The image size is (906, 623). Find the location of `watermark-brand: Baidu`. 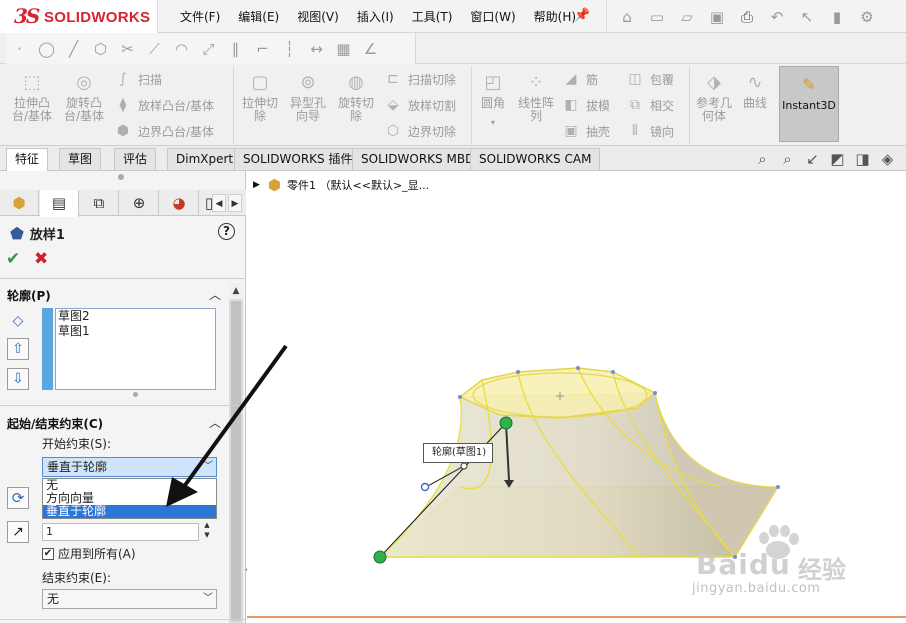

watermark-brand: Baidu is located at coordinates (743, 564).